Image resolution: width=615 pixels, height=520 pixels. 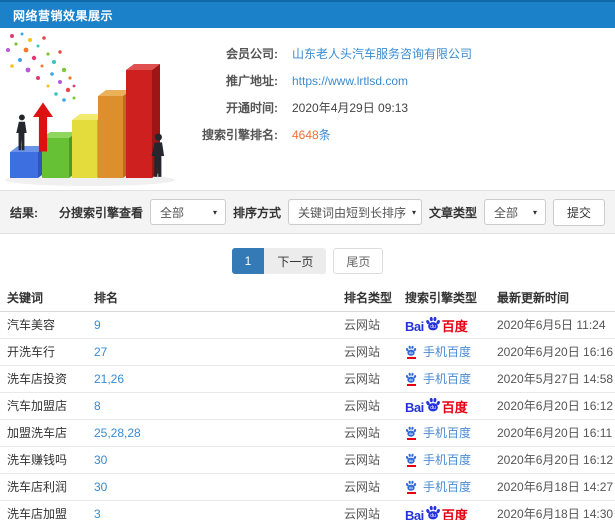 What do you see at coordinates (555, 433) in the screenshot?
I see `updated-cell: 2020年6月20日 16:11` at bounding box center [555, 433].